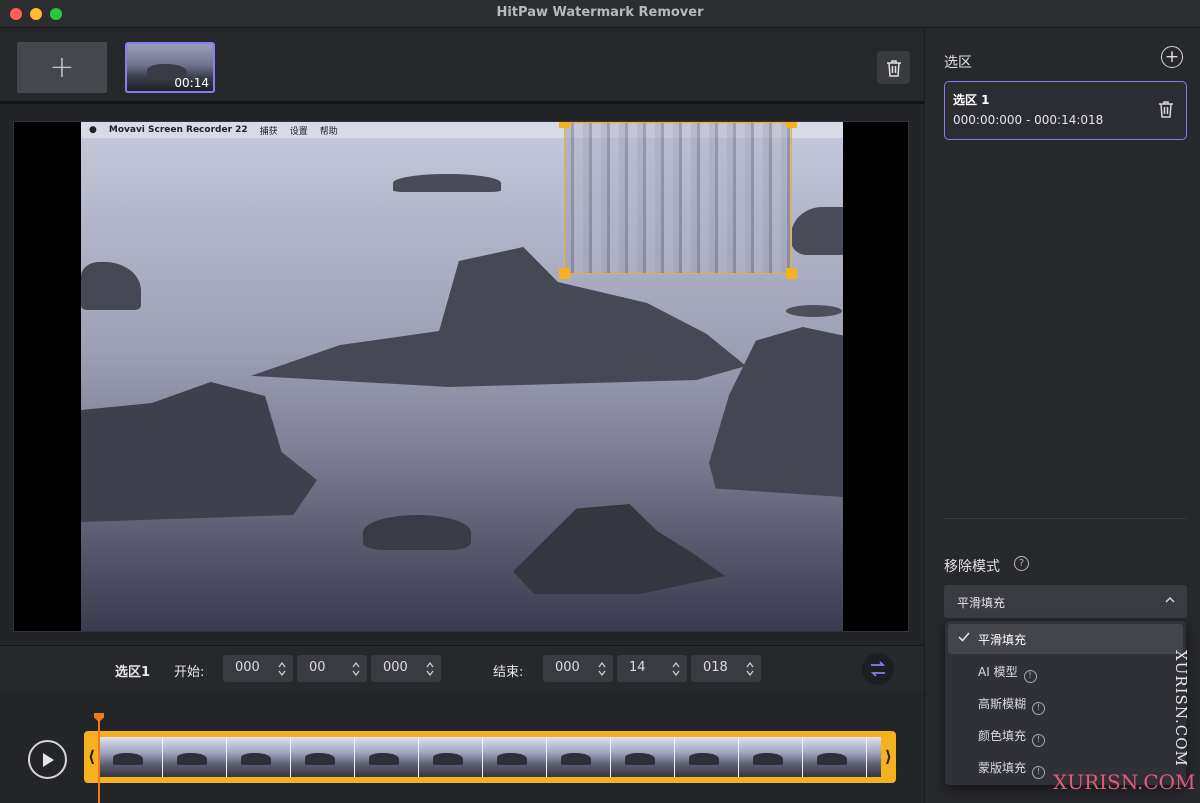  I want to click on remove-mode-selected: 平滑填充, so click(981, 603).